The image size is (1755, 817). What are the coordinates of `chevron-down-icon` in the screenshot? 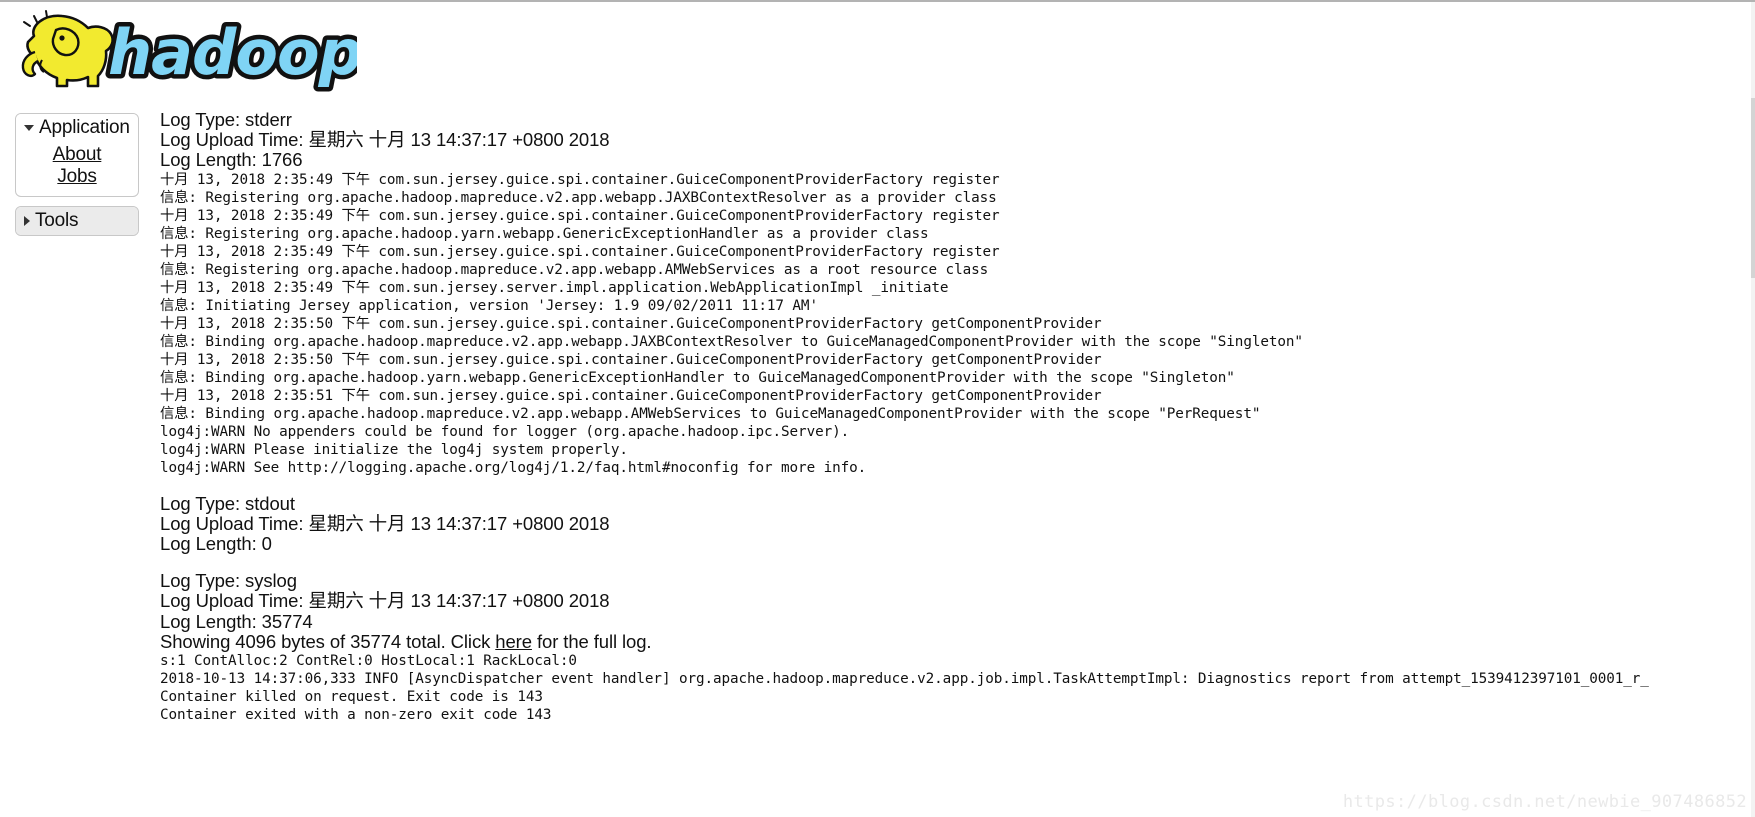 It's located at (29, 128).